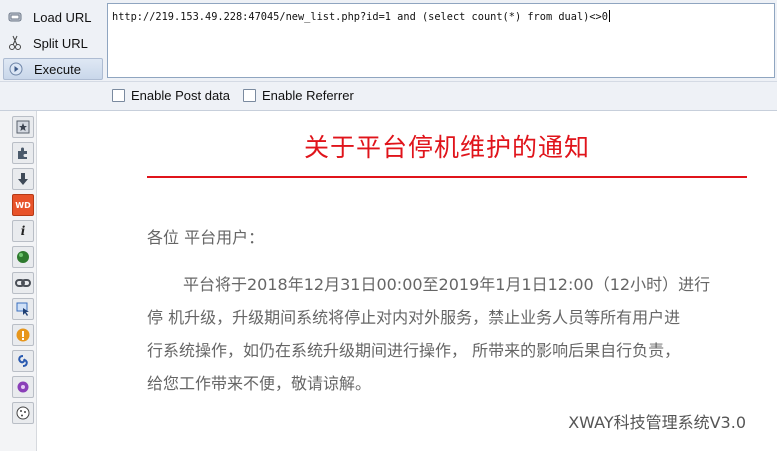 This screenshot has height=451, width=777. I want to click on notice-greeting: 各位 平台用户：, so click(206, 237).